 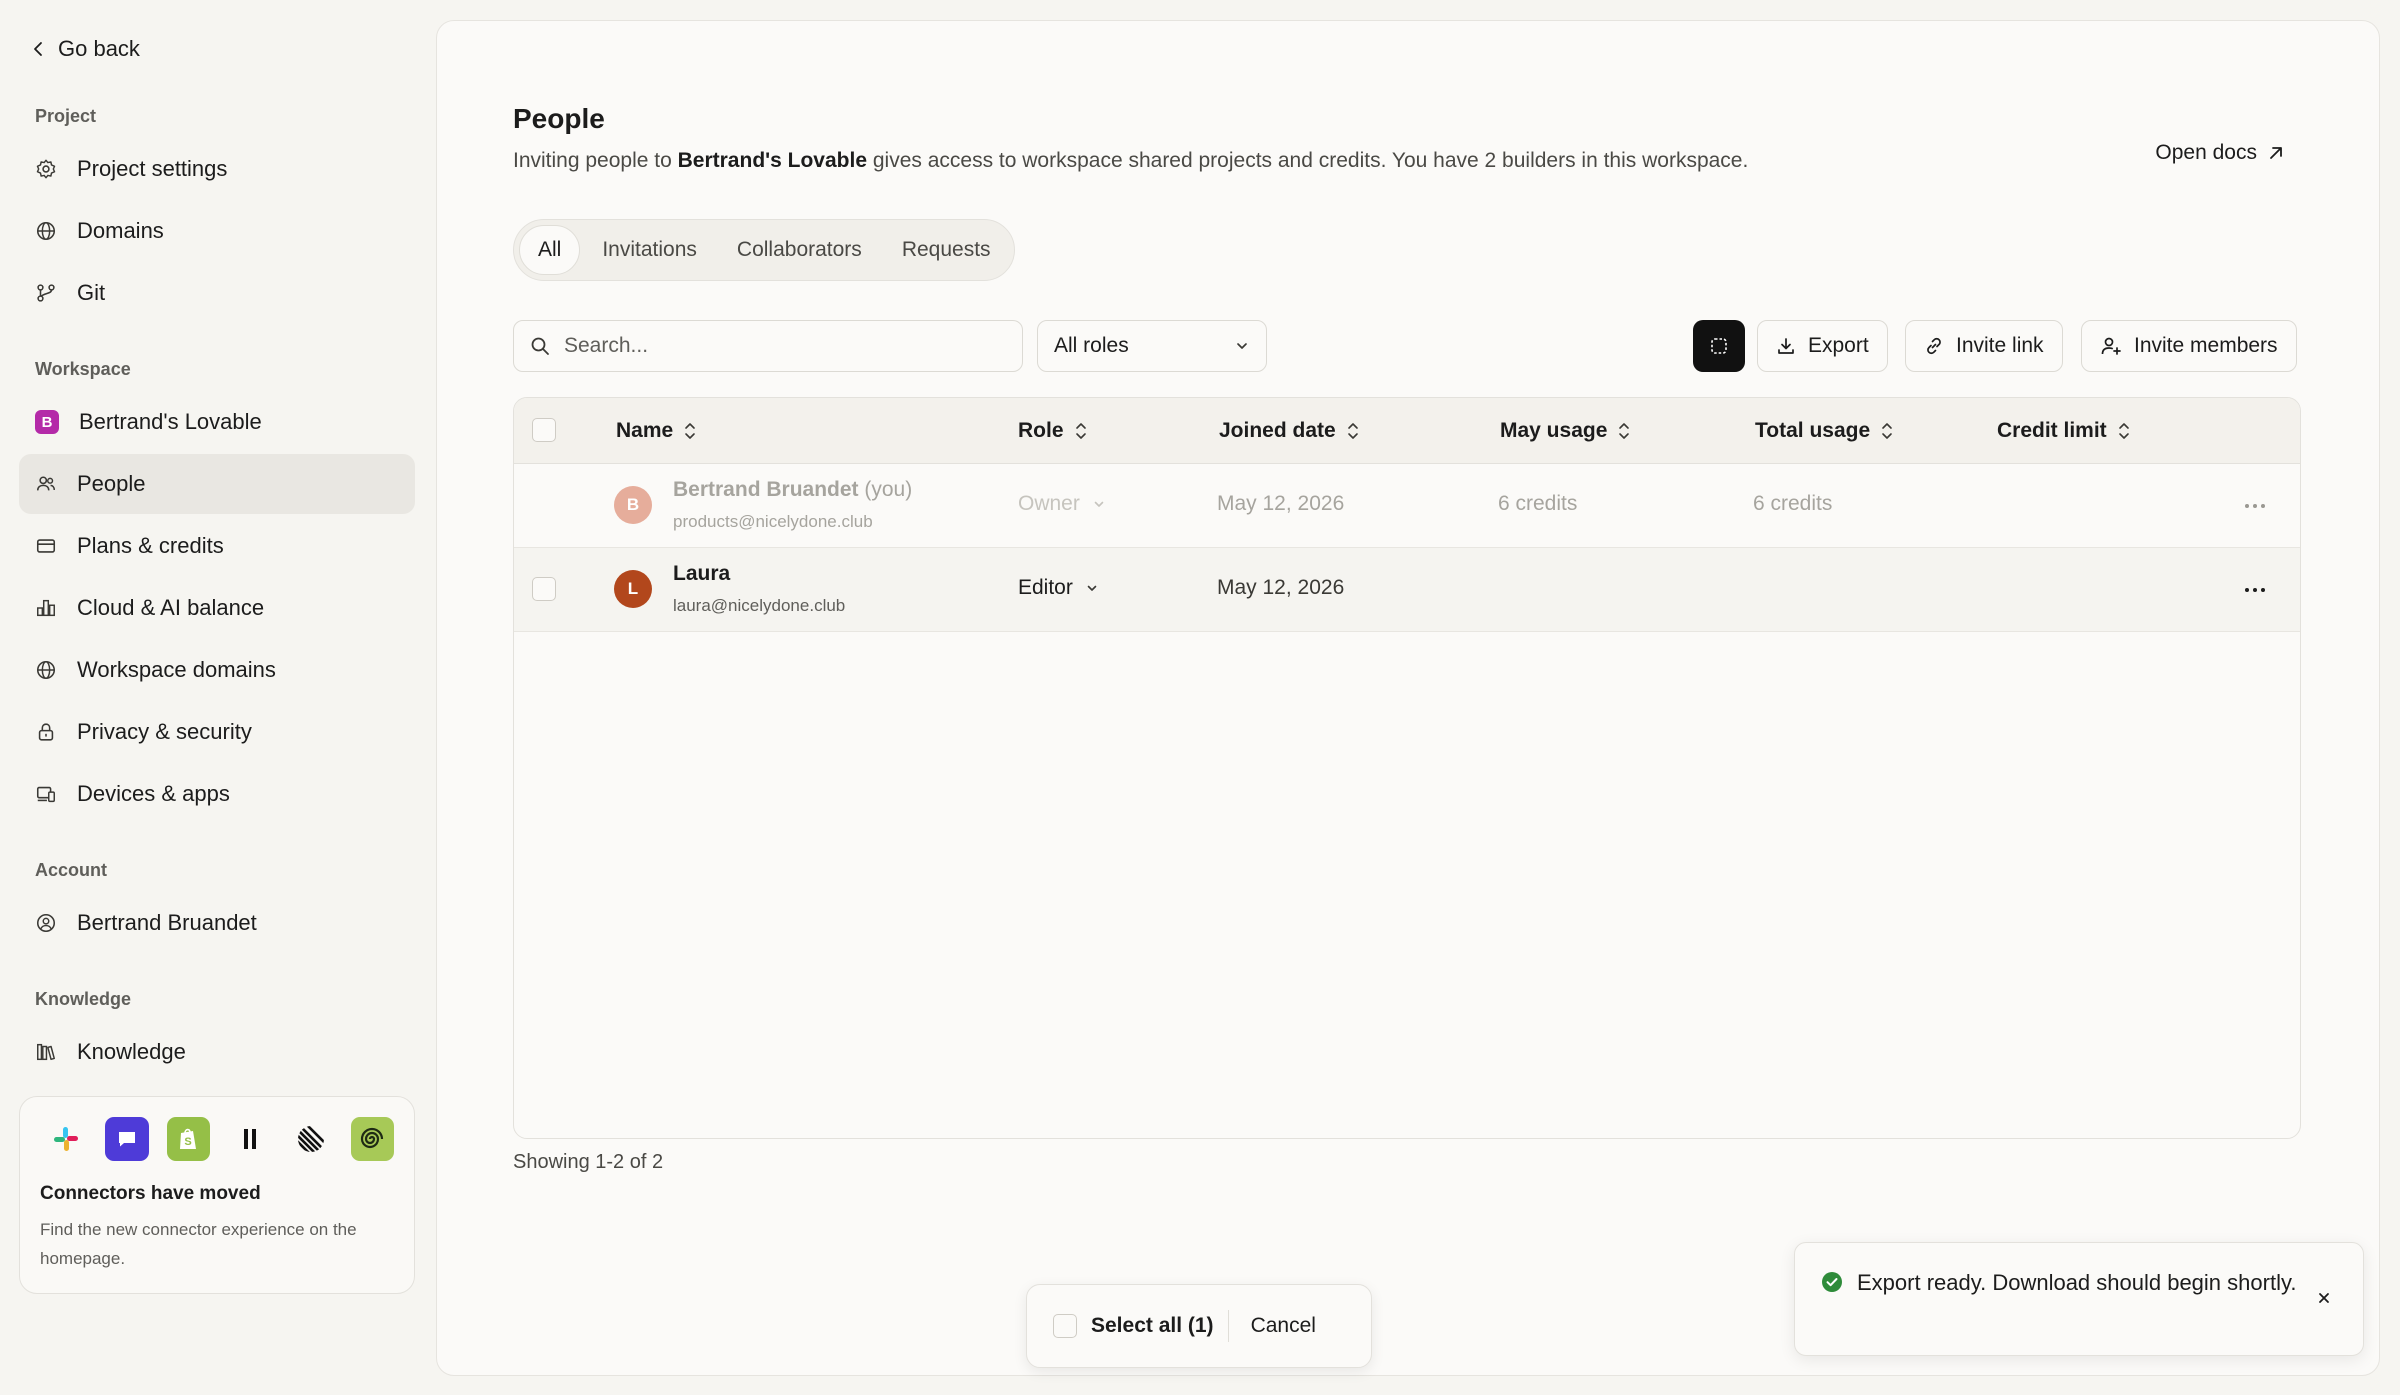 I want to click on sidebar-item-label: Bertrand Bruandet, so click(x=167, y=922).